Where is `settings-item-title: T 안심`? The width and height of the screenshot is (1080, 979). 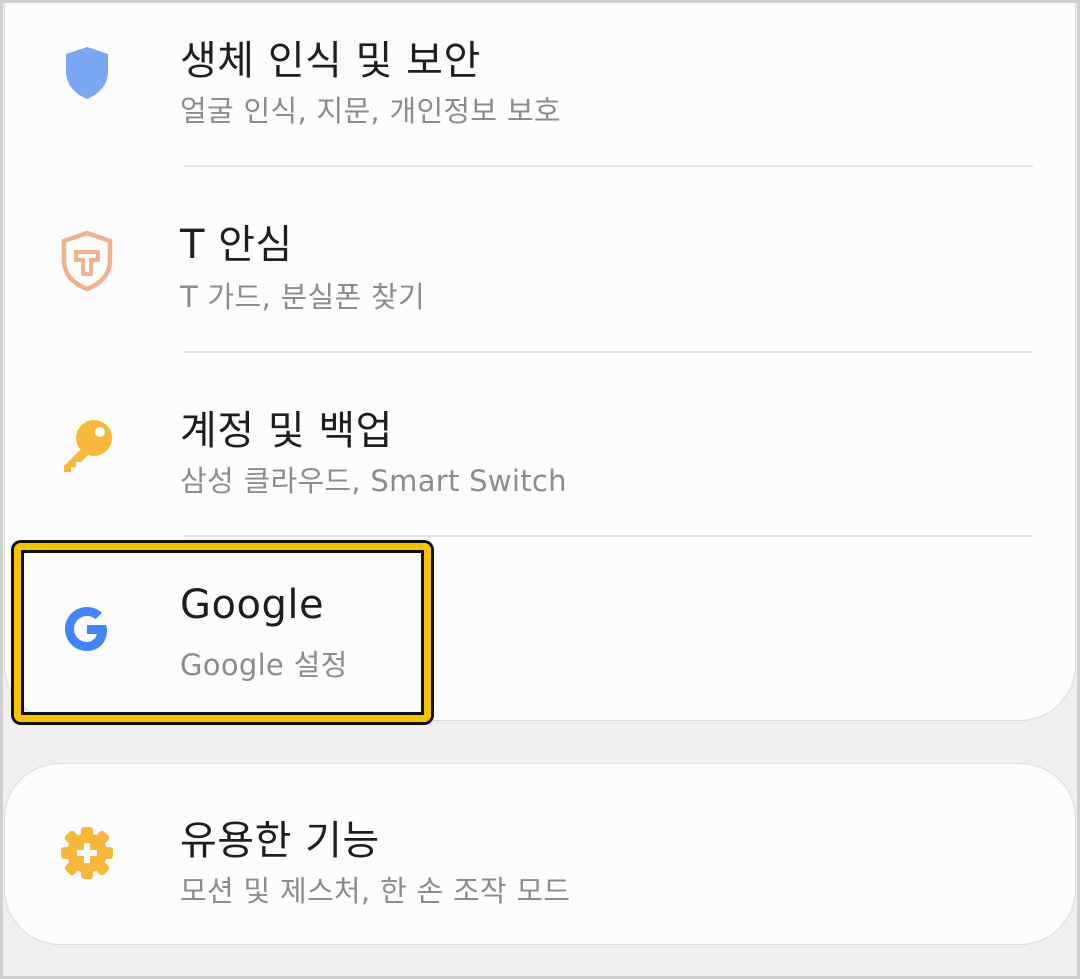 settings-item-title: T 안심 is located at coordinates (236, 245).